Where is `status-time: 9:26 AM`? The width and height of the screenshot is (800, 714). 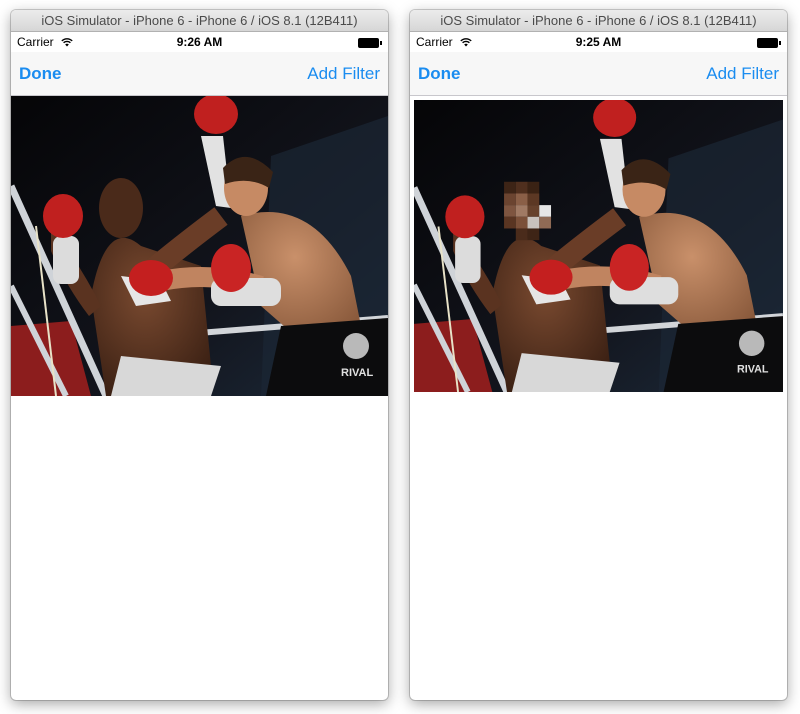 status-time: 9:26 AM is located at coordinates (199, 42).